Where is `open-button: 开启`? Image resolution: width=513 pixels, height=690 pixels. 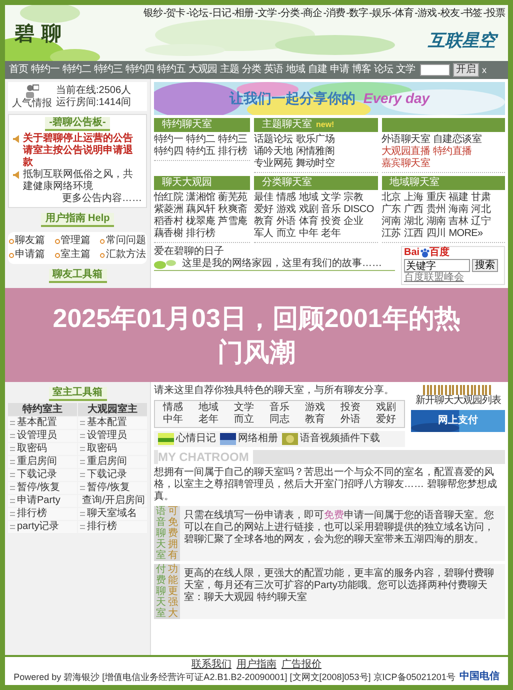 open-button: 开启 is located at coordinates (466, 70).